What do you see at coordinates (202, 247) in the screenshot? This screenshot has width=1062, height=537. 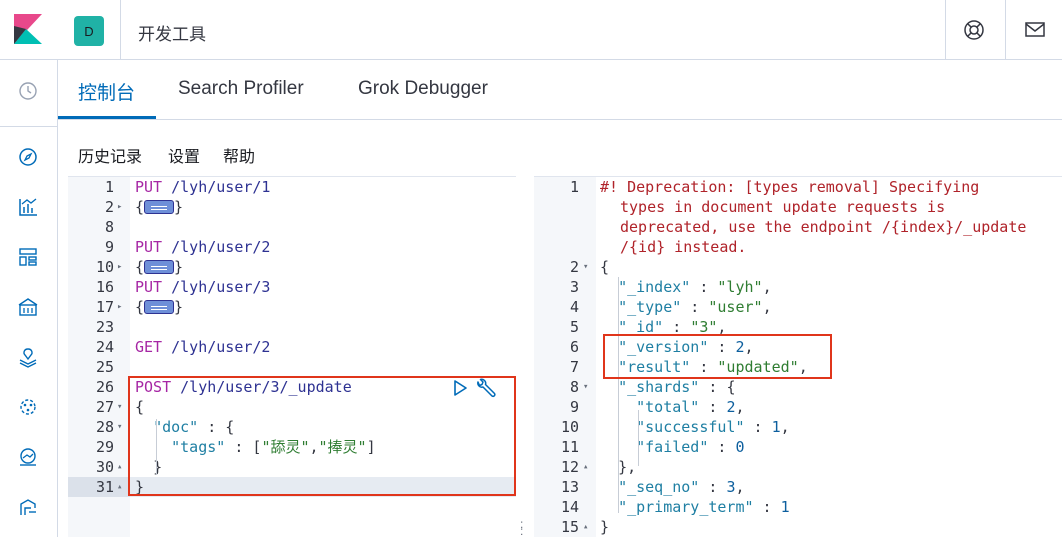 I see `code-text: PUT /lyh/user/2` at bounding box center [202, 247].